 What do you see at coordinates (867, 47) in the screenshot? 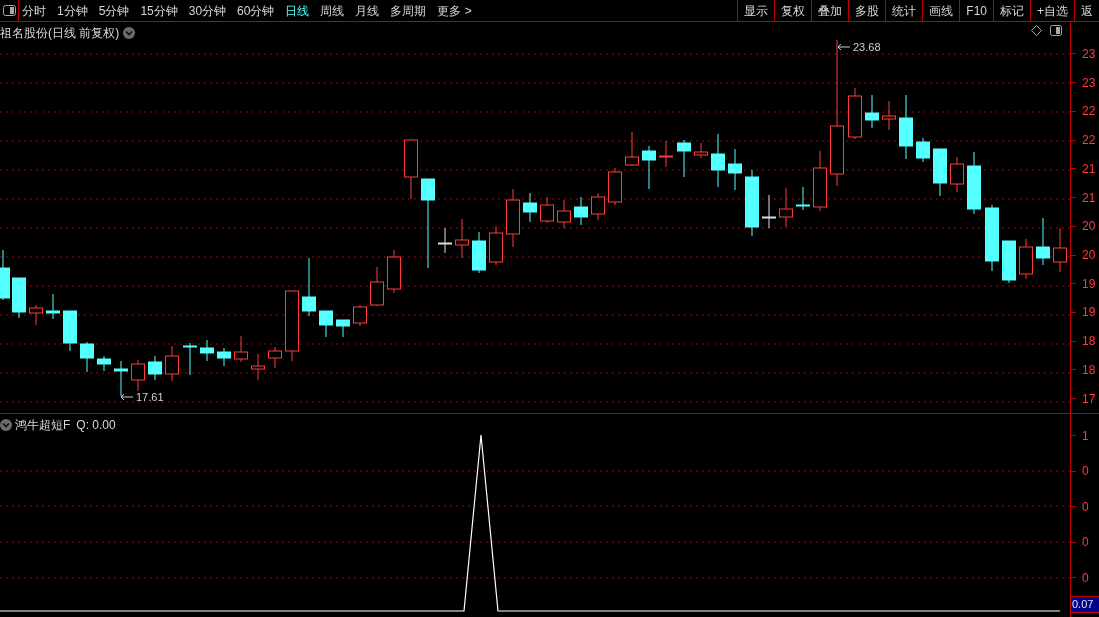
I see `high-price-label: 23.68` at bounding box center [867, 47].